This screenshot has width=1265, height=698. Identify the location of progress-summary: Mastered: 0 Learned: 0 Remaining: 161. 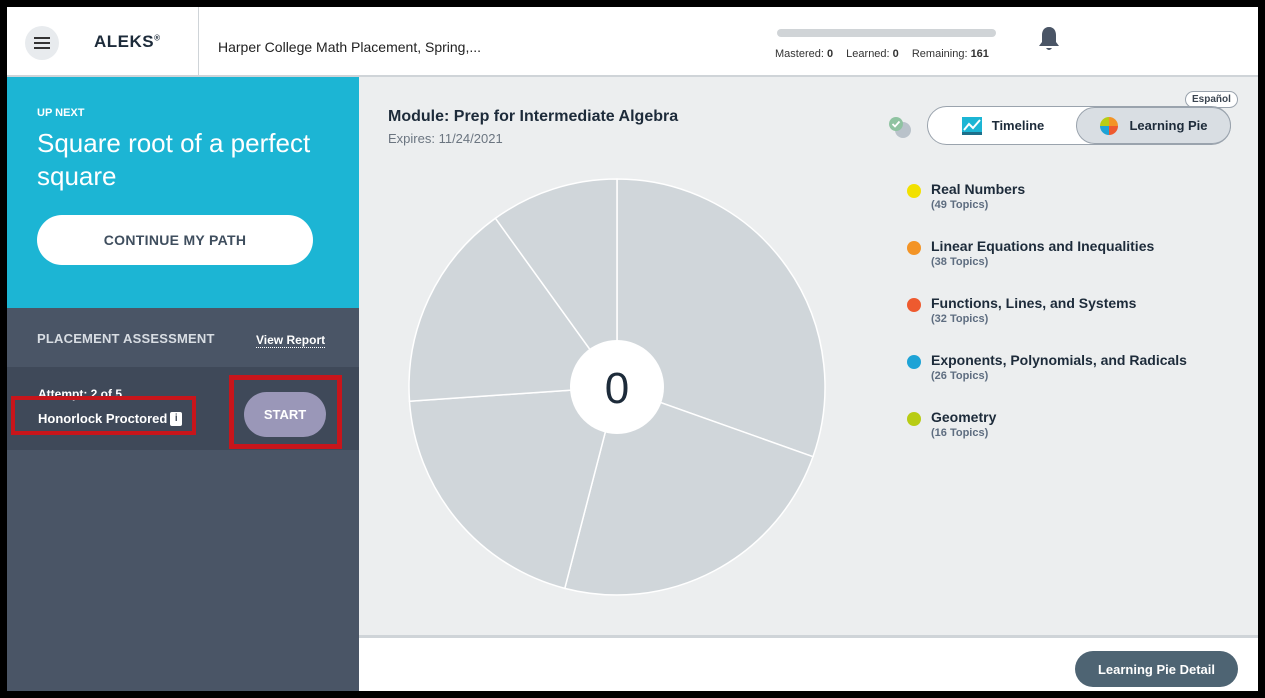
(887, 54).